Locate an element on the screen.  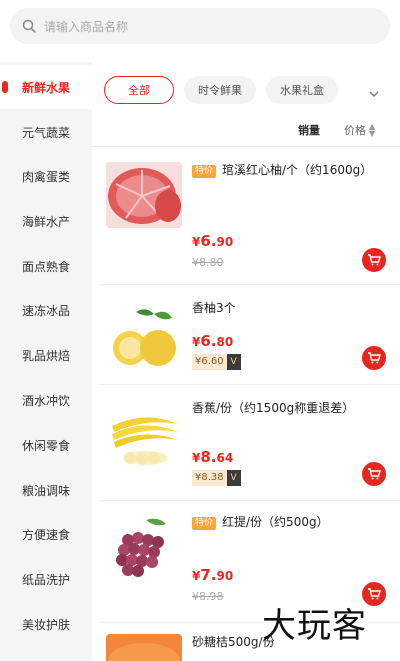
sidebar-item-frozen: 速冻冰品 is located at coordinates (46, 310).